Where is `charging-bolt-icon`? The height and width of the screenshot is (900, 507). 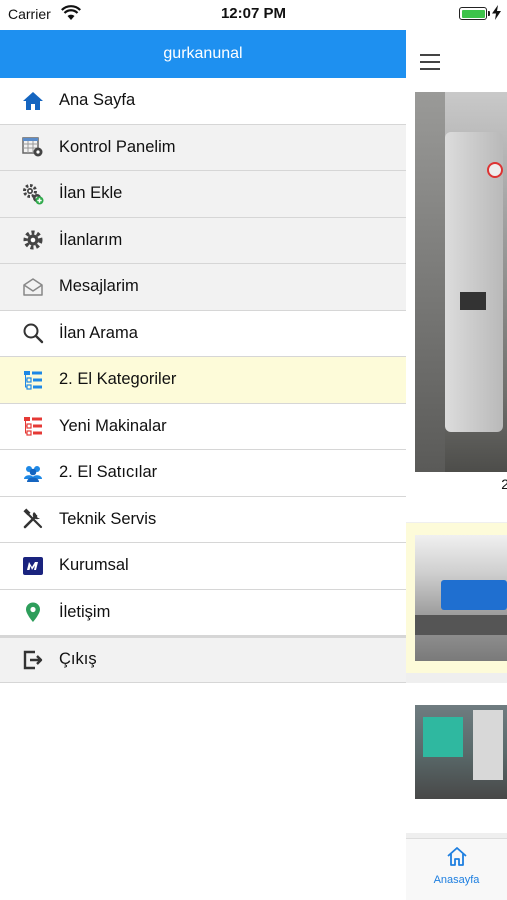
charging-bolt-icon is located at coordinates (496, 12).